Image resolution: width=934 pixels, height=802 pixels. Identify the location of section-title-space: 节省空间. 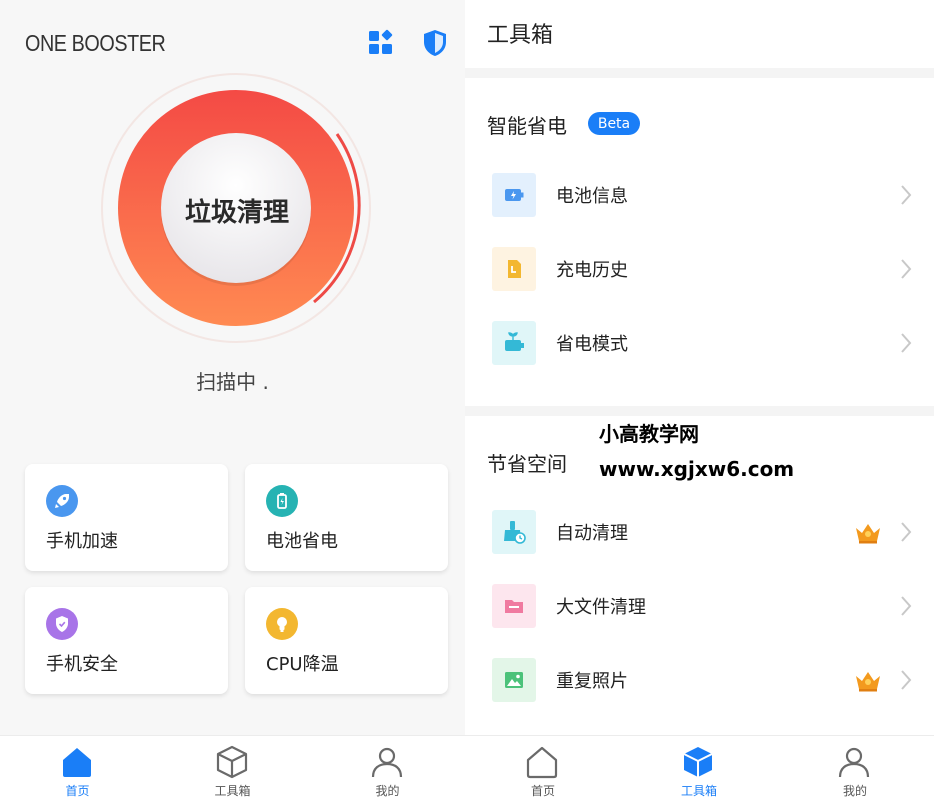
(527, 464).